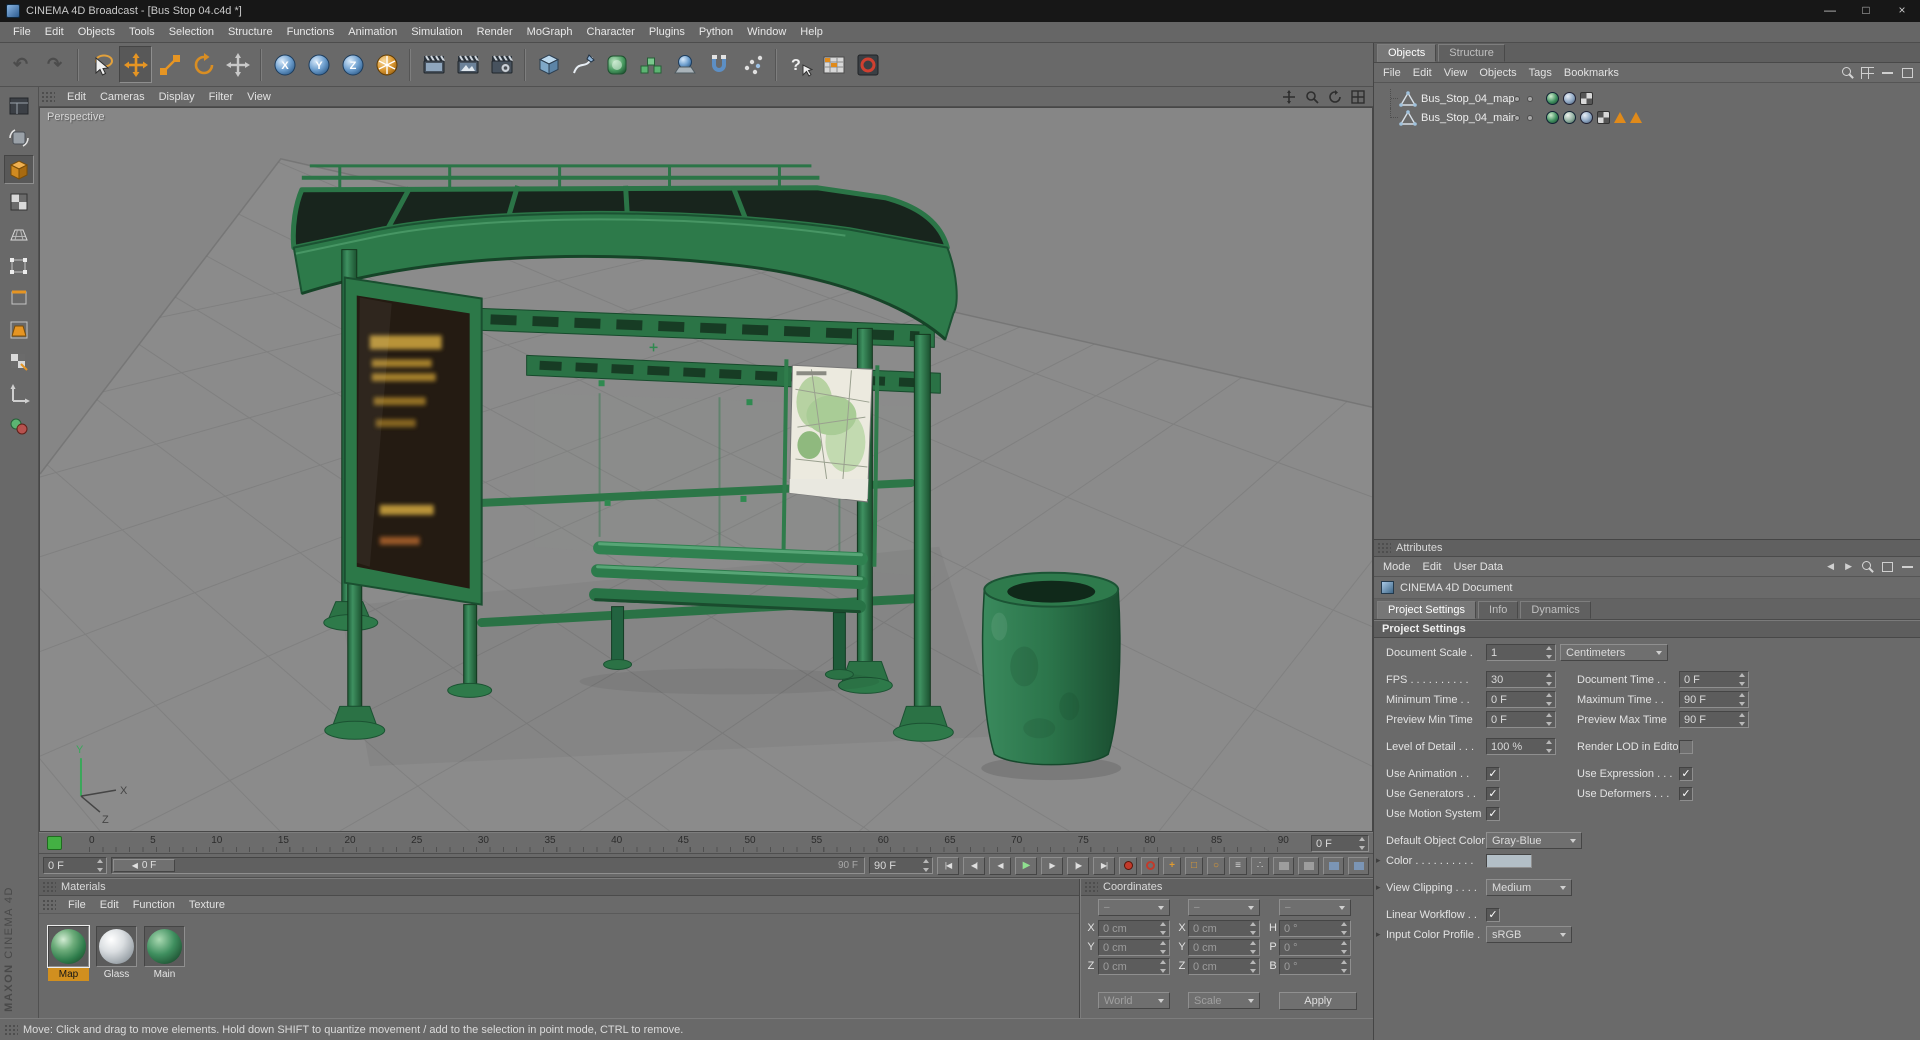 The width and height of the screenshot is (1920, 1040). What do you see at coordinates (650, 64) in the screenshot?
I see `add-mograph-button` at bounding box center [650, 64].